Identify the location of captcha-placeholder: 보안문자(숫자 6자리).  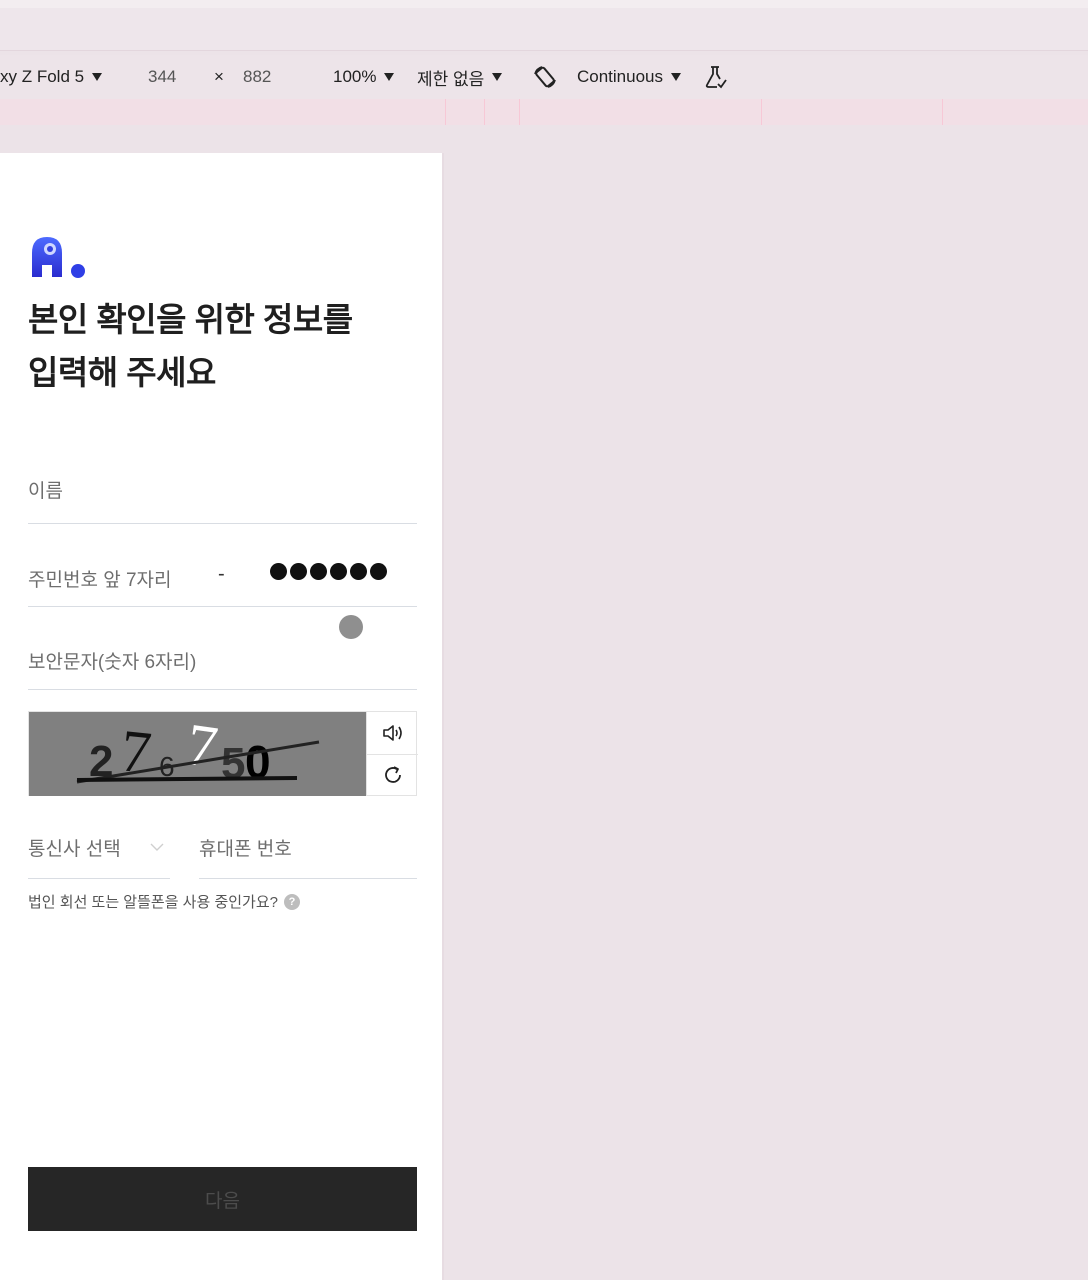
(112, 662).